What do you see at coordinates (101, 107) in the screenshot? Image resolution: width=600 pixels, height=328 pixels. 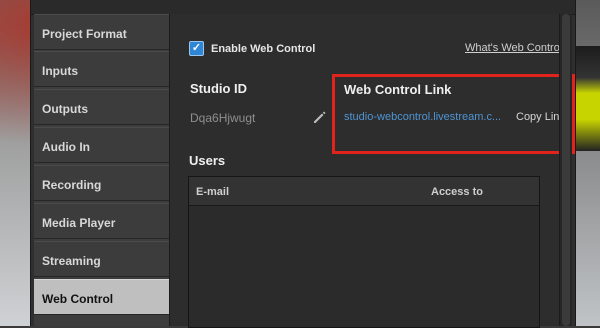 I see `sidebar-item-outputs: Outputs` at bounding box center [101, 107].